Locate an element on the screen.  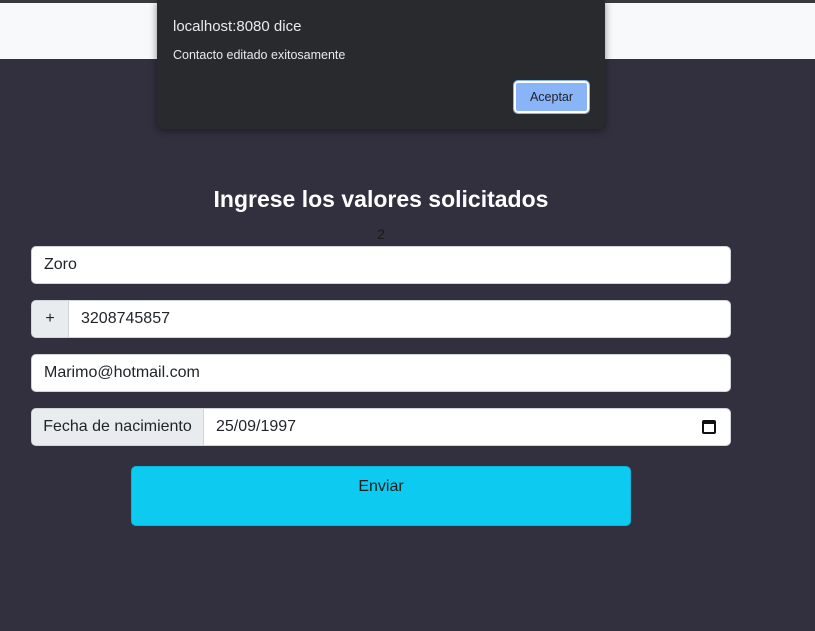
email-field-value: Marimo@hotmail.com is located at coordinates (122, 372).